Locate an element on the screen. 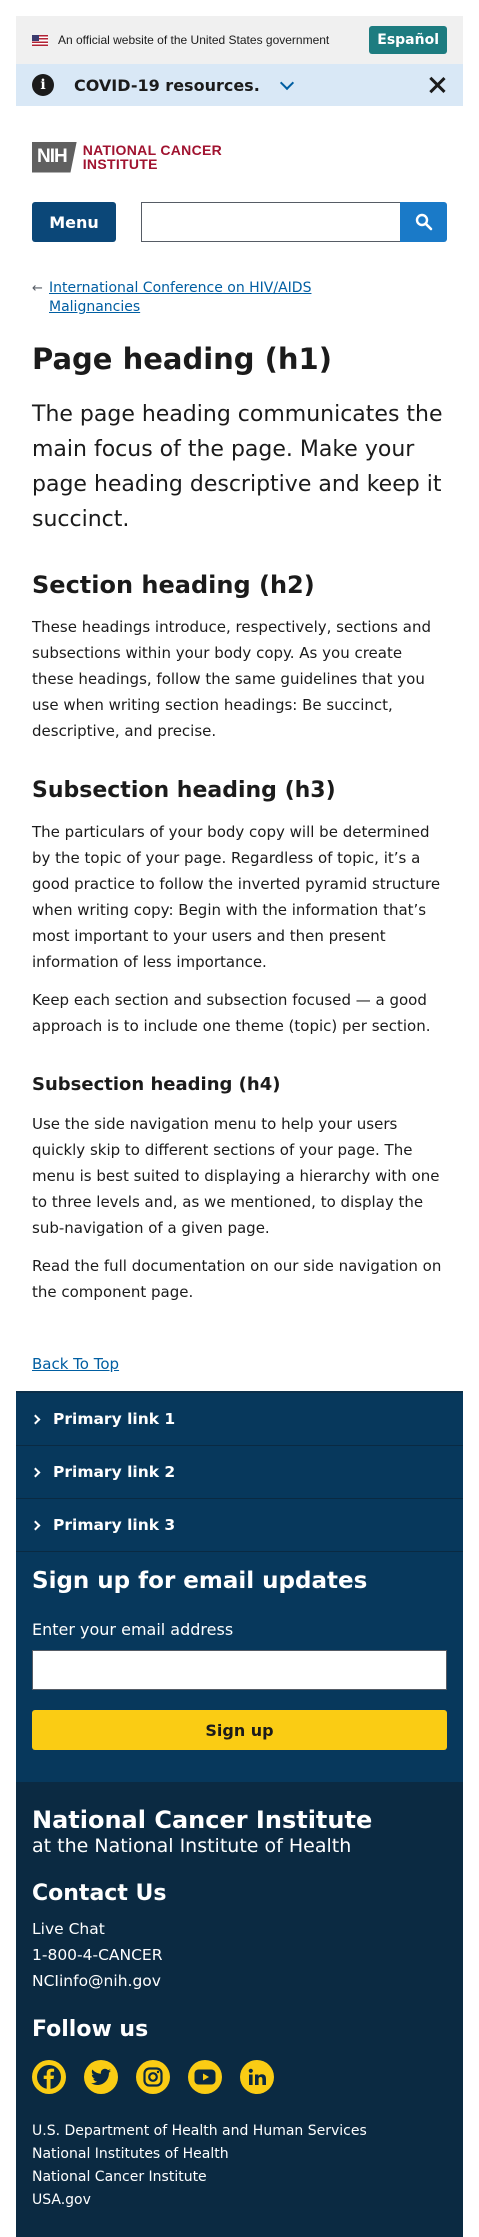 The width and height of the screenshot is (479, 2237). breadcrumb-link-line-1: International Conference on HIV/AIDS is located at coordinates (180, 288).